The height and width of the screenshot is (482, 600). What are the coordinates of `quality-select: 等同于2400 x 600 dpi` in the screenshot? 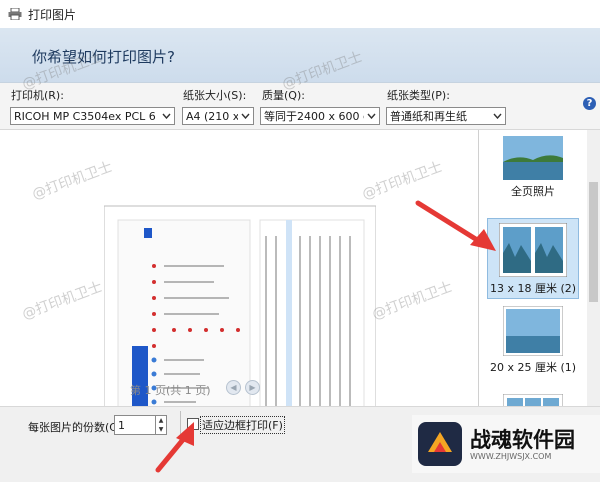 It's located at (320, 116).